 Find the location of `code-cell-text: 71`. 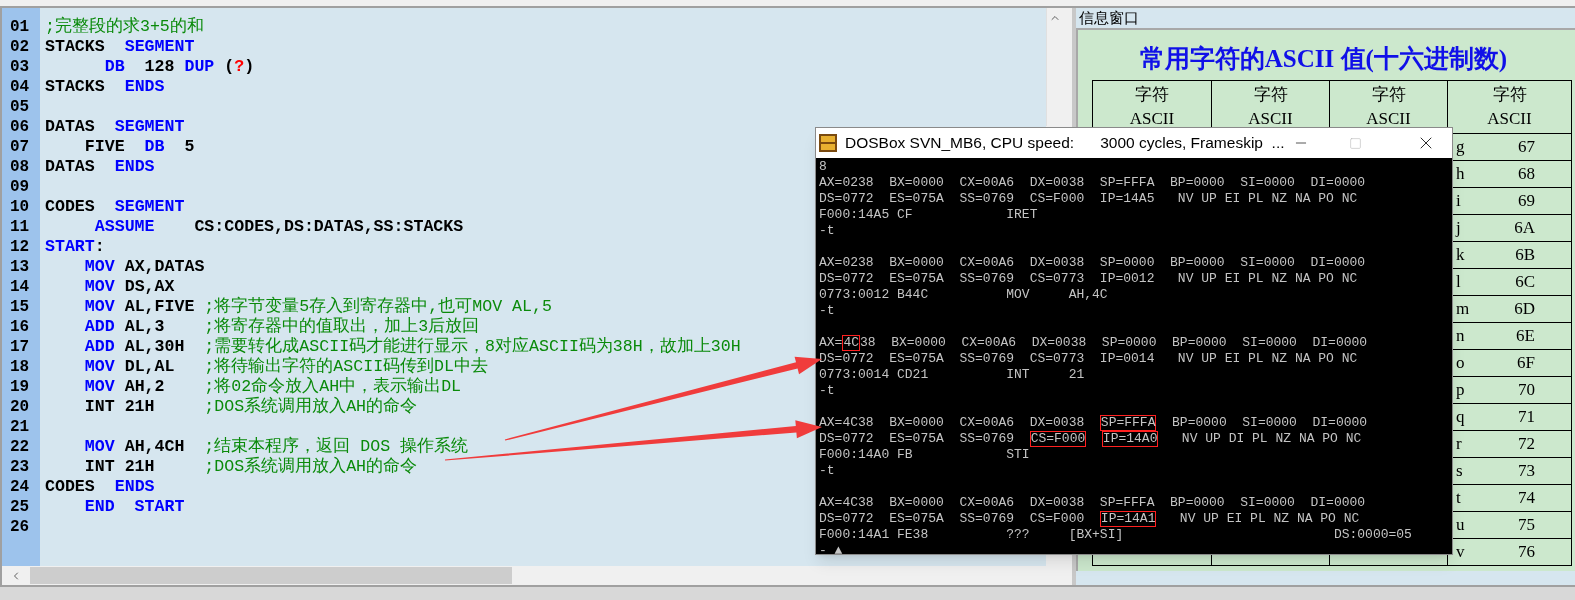

code-cell-text: 71 is located at coordinates (1526, 417).